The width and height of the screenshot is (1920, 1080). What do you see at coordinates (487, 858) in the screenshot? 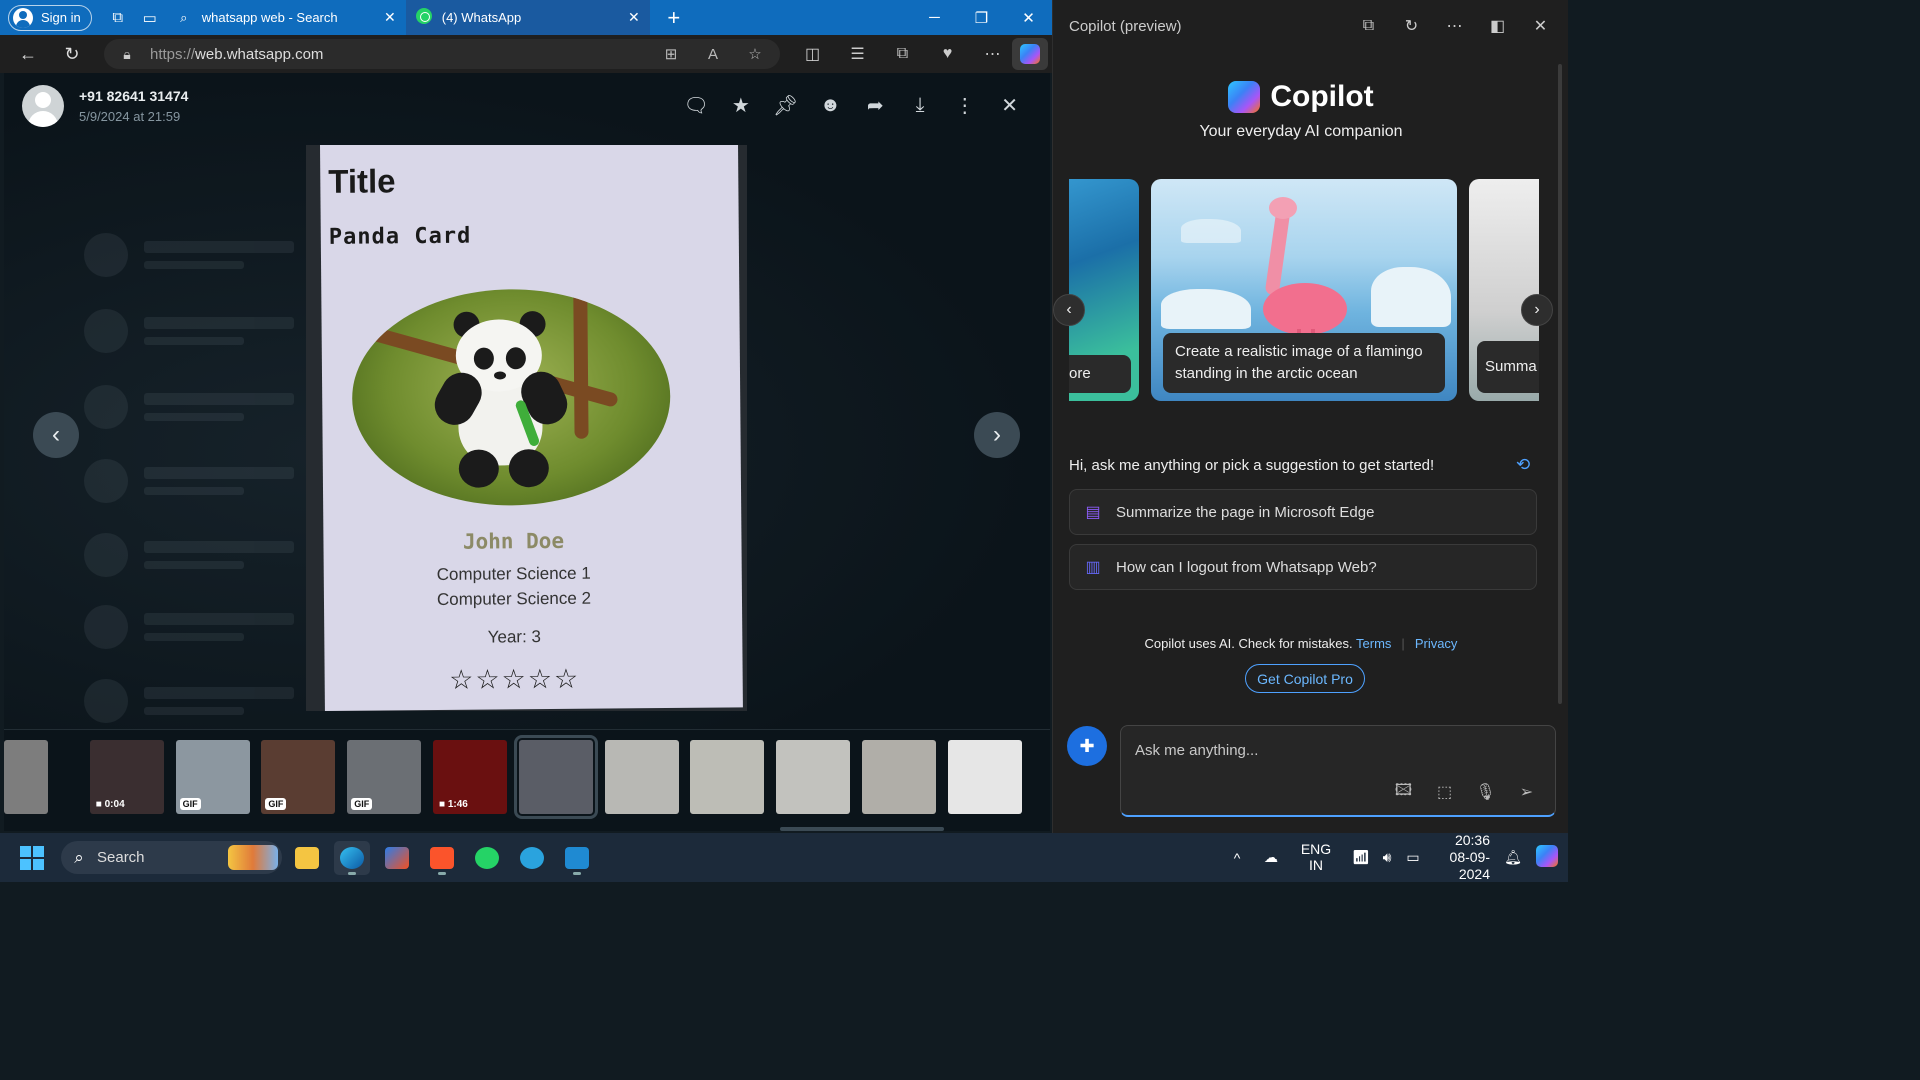
I see `whatsapp-icon` at bounding box center [487, 858].